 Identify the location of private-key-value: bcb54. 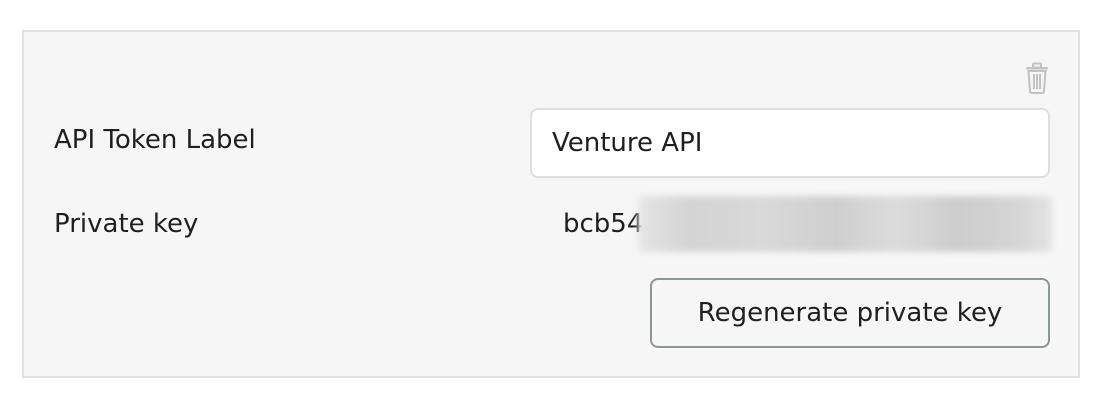
(603, 224).